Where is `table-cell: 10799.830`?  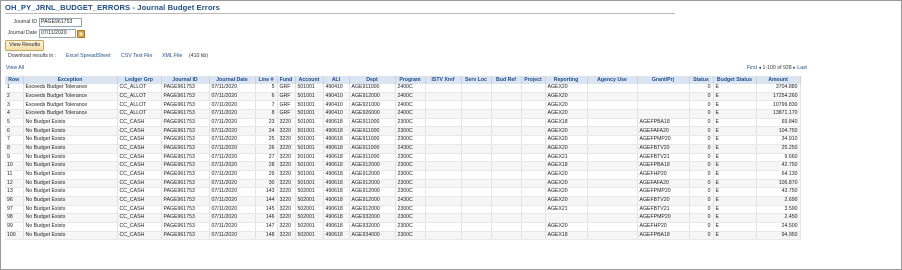
table-cell: 10799.830 is located at coordinates (778, 105).